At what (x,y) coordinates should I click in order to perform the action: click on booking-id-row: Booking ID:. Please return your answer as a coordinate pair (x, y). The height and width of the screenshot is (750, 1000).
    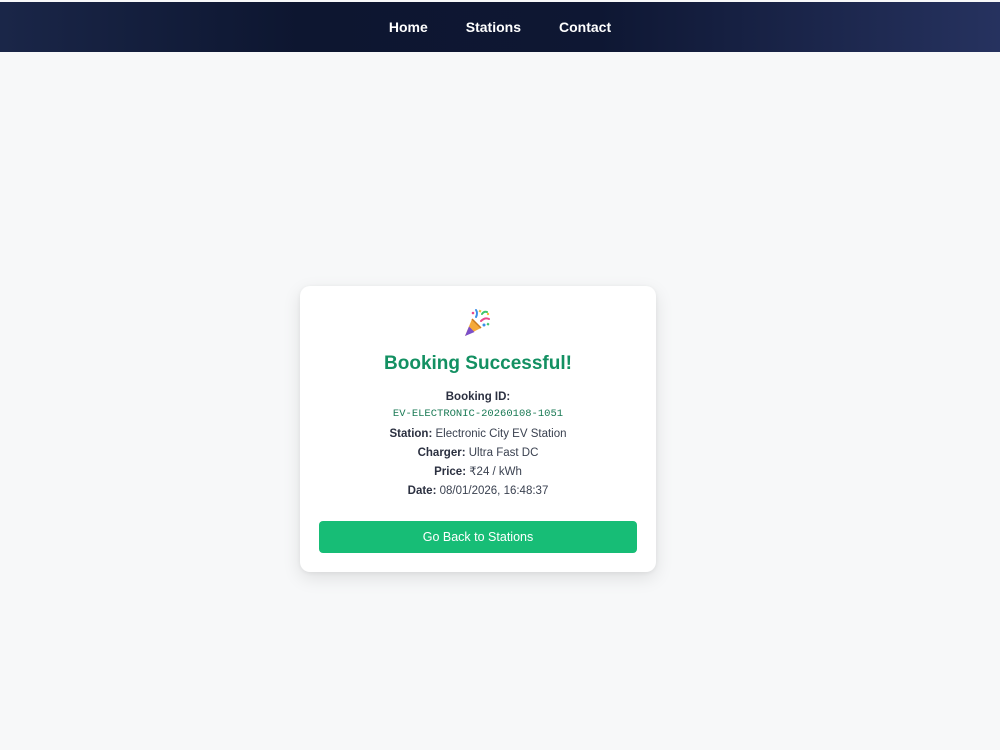
    Looking at the image, I should click on (478, 397).